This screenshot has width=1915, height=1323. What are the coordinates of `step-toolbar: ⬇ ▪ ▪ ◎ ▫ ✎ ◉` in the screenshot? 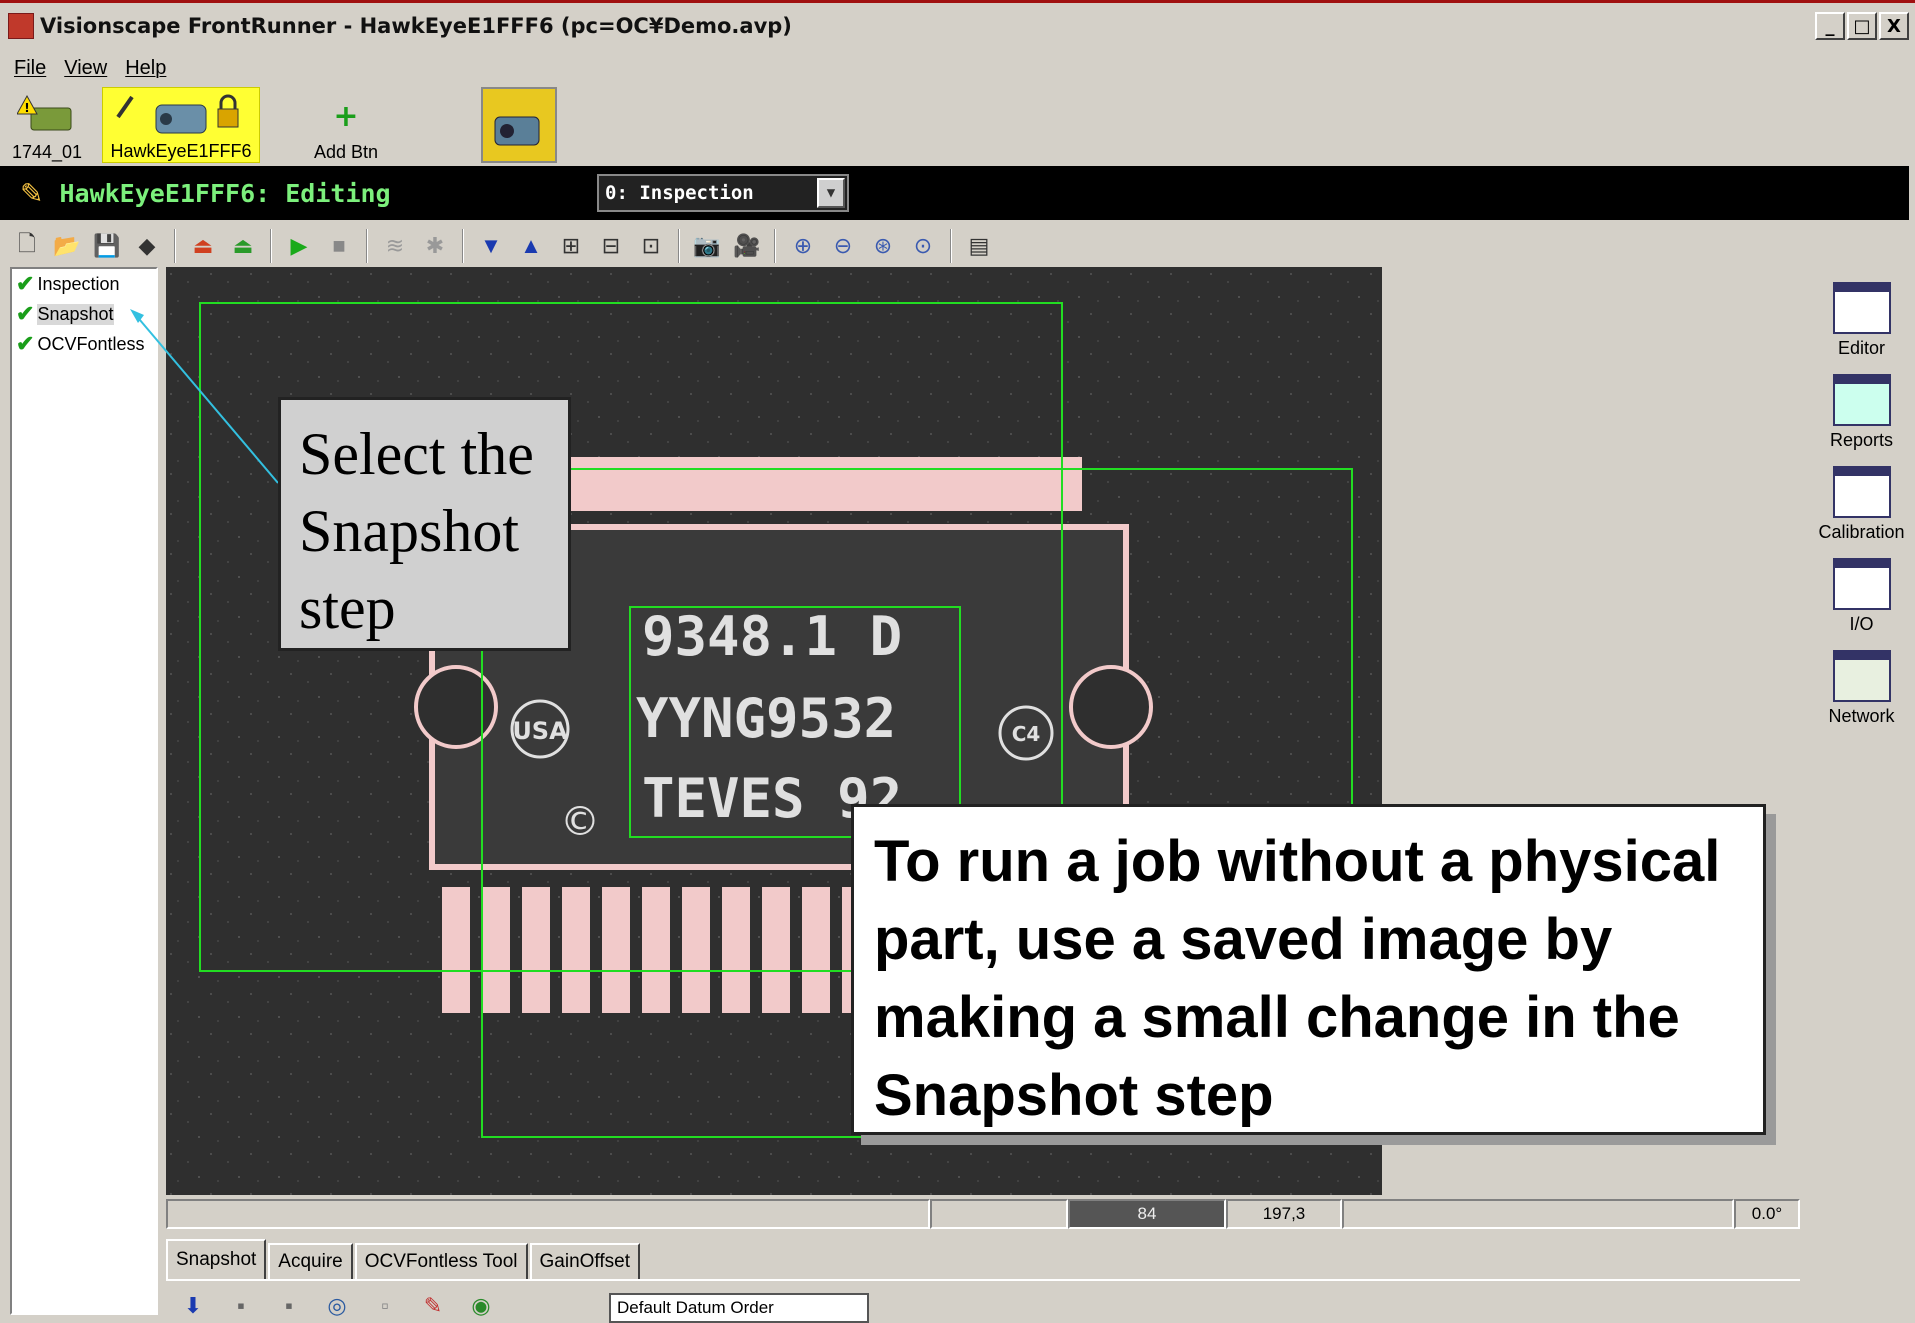 It's located at (337, 1303).